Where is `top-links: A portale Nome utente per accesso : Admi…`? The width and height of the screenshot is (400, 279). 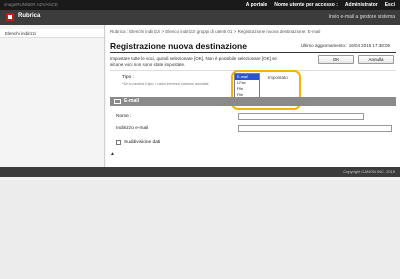 top-links: A portale Nome utente per accesso : Admi… is located at coordinates (320, 5).